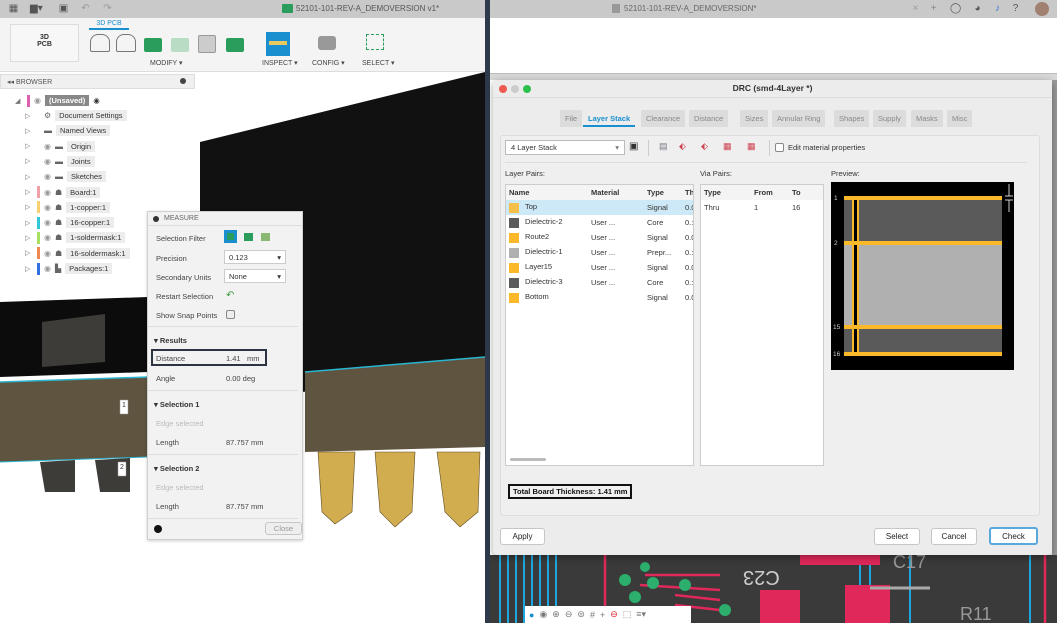 This screenshot has width=1057, height=625. Describe the element at coordinates (126, 43) in the screenshot. I see `move-board-icon` at that location.